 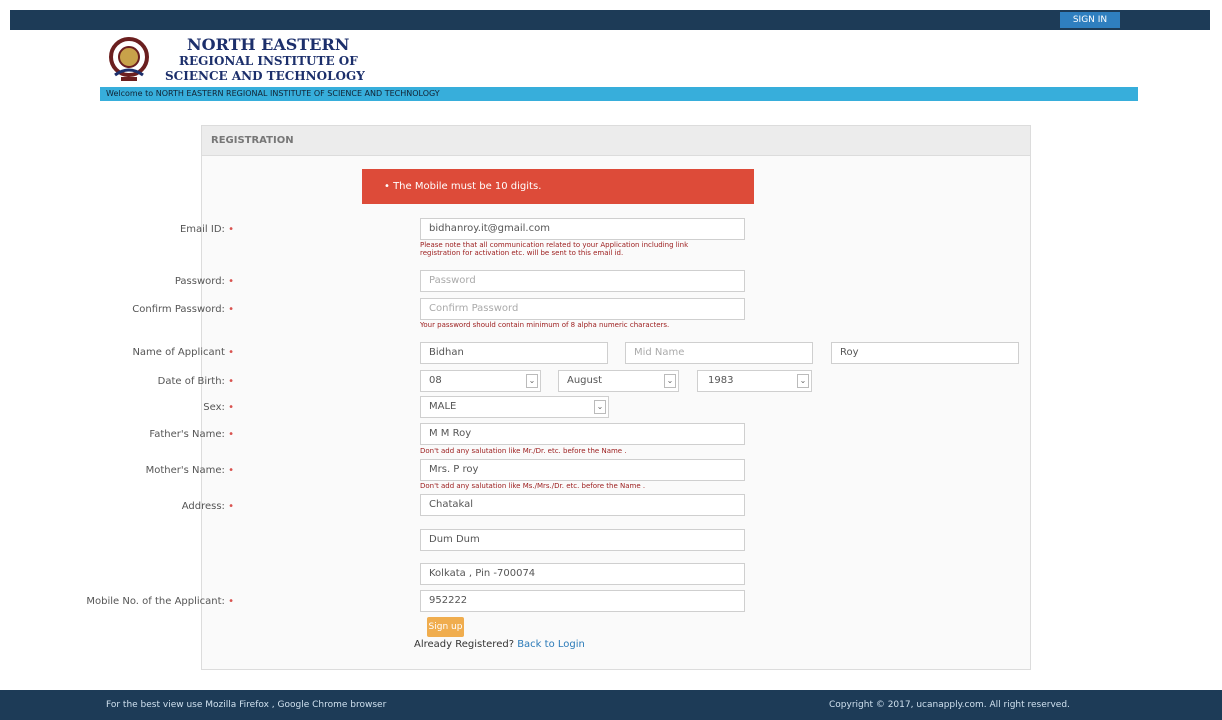 I want to click on mobile-field: 952222, so click(x=582, y=601).